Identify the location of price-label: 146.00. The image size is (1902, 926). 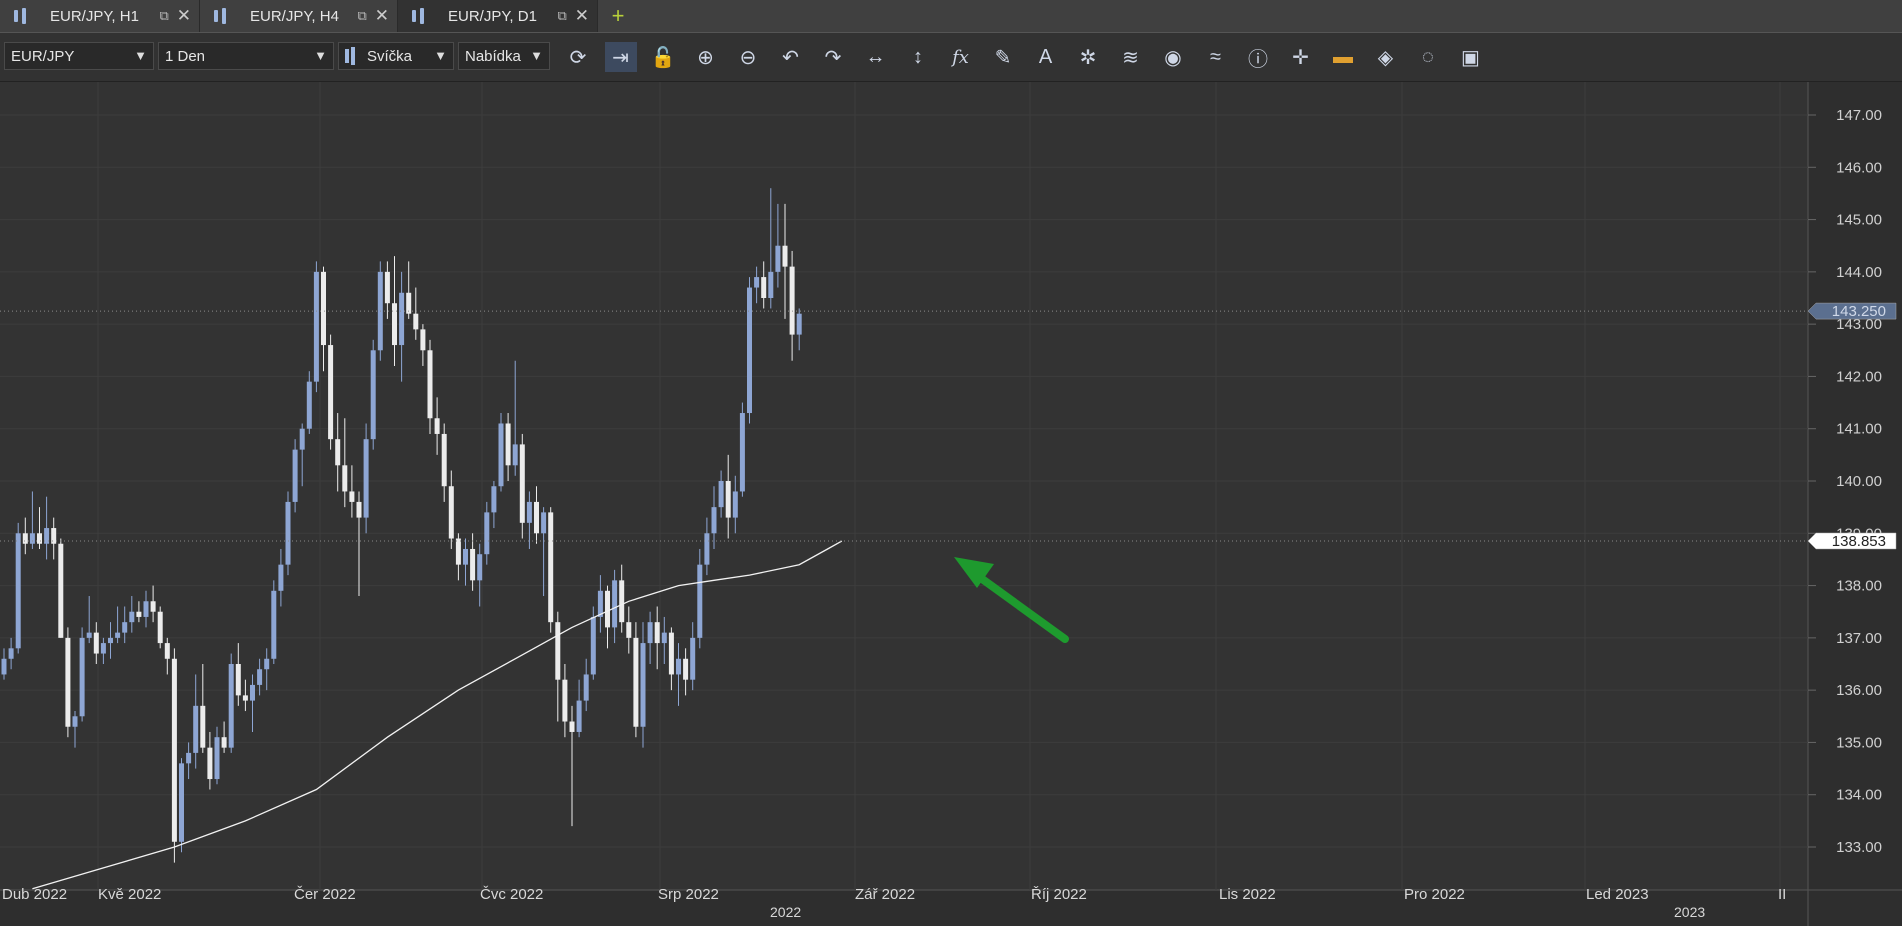
(1859, 167).